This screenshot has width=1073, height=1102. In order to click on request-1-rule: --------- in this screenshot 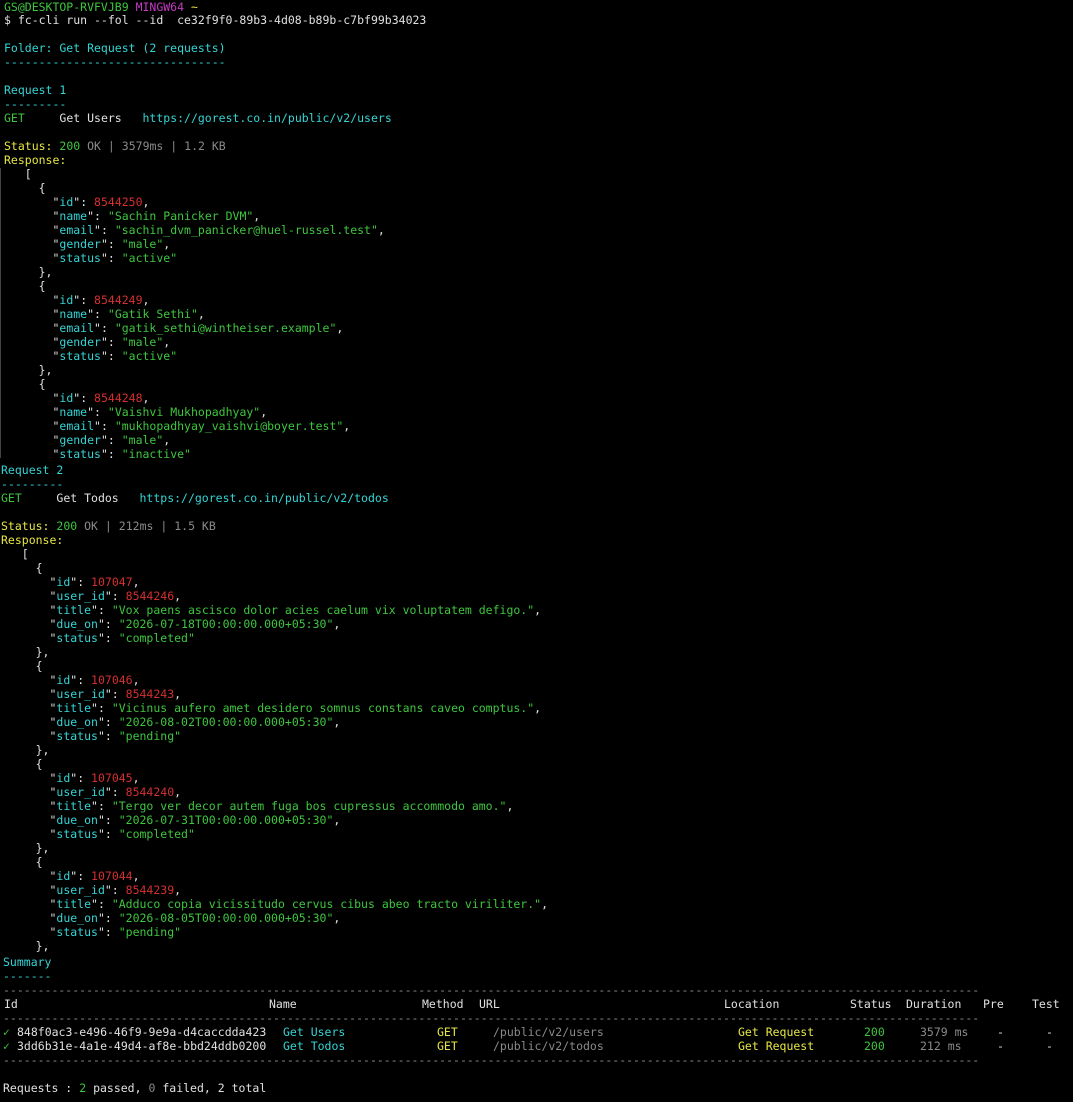, I will do `click(35, 104)`.